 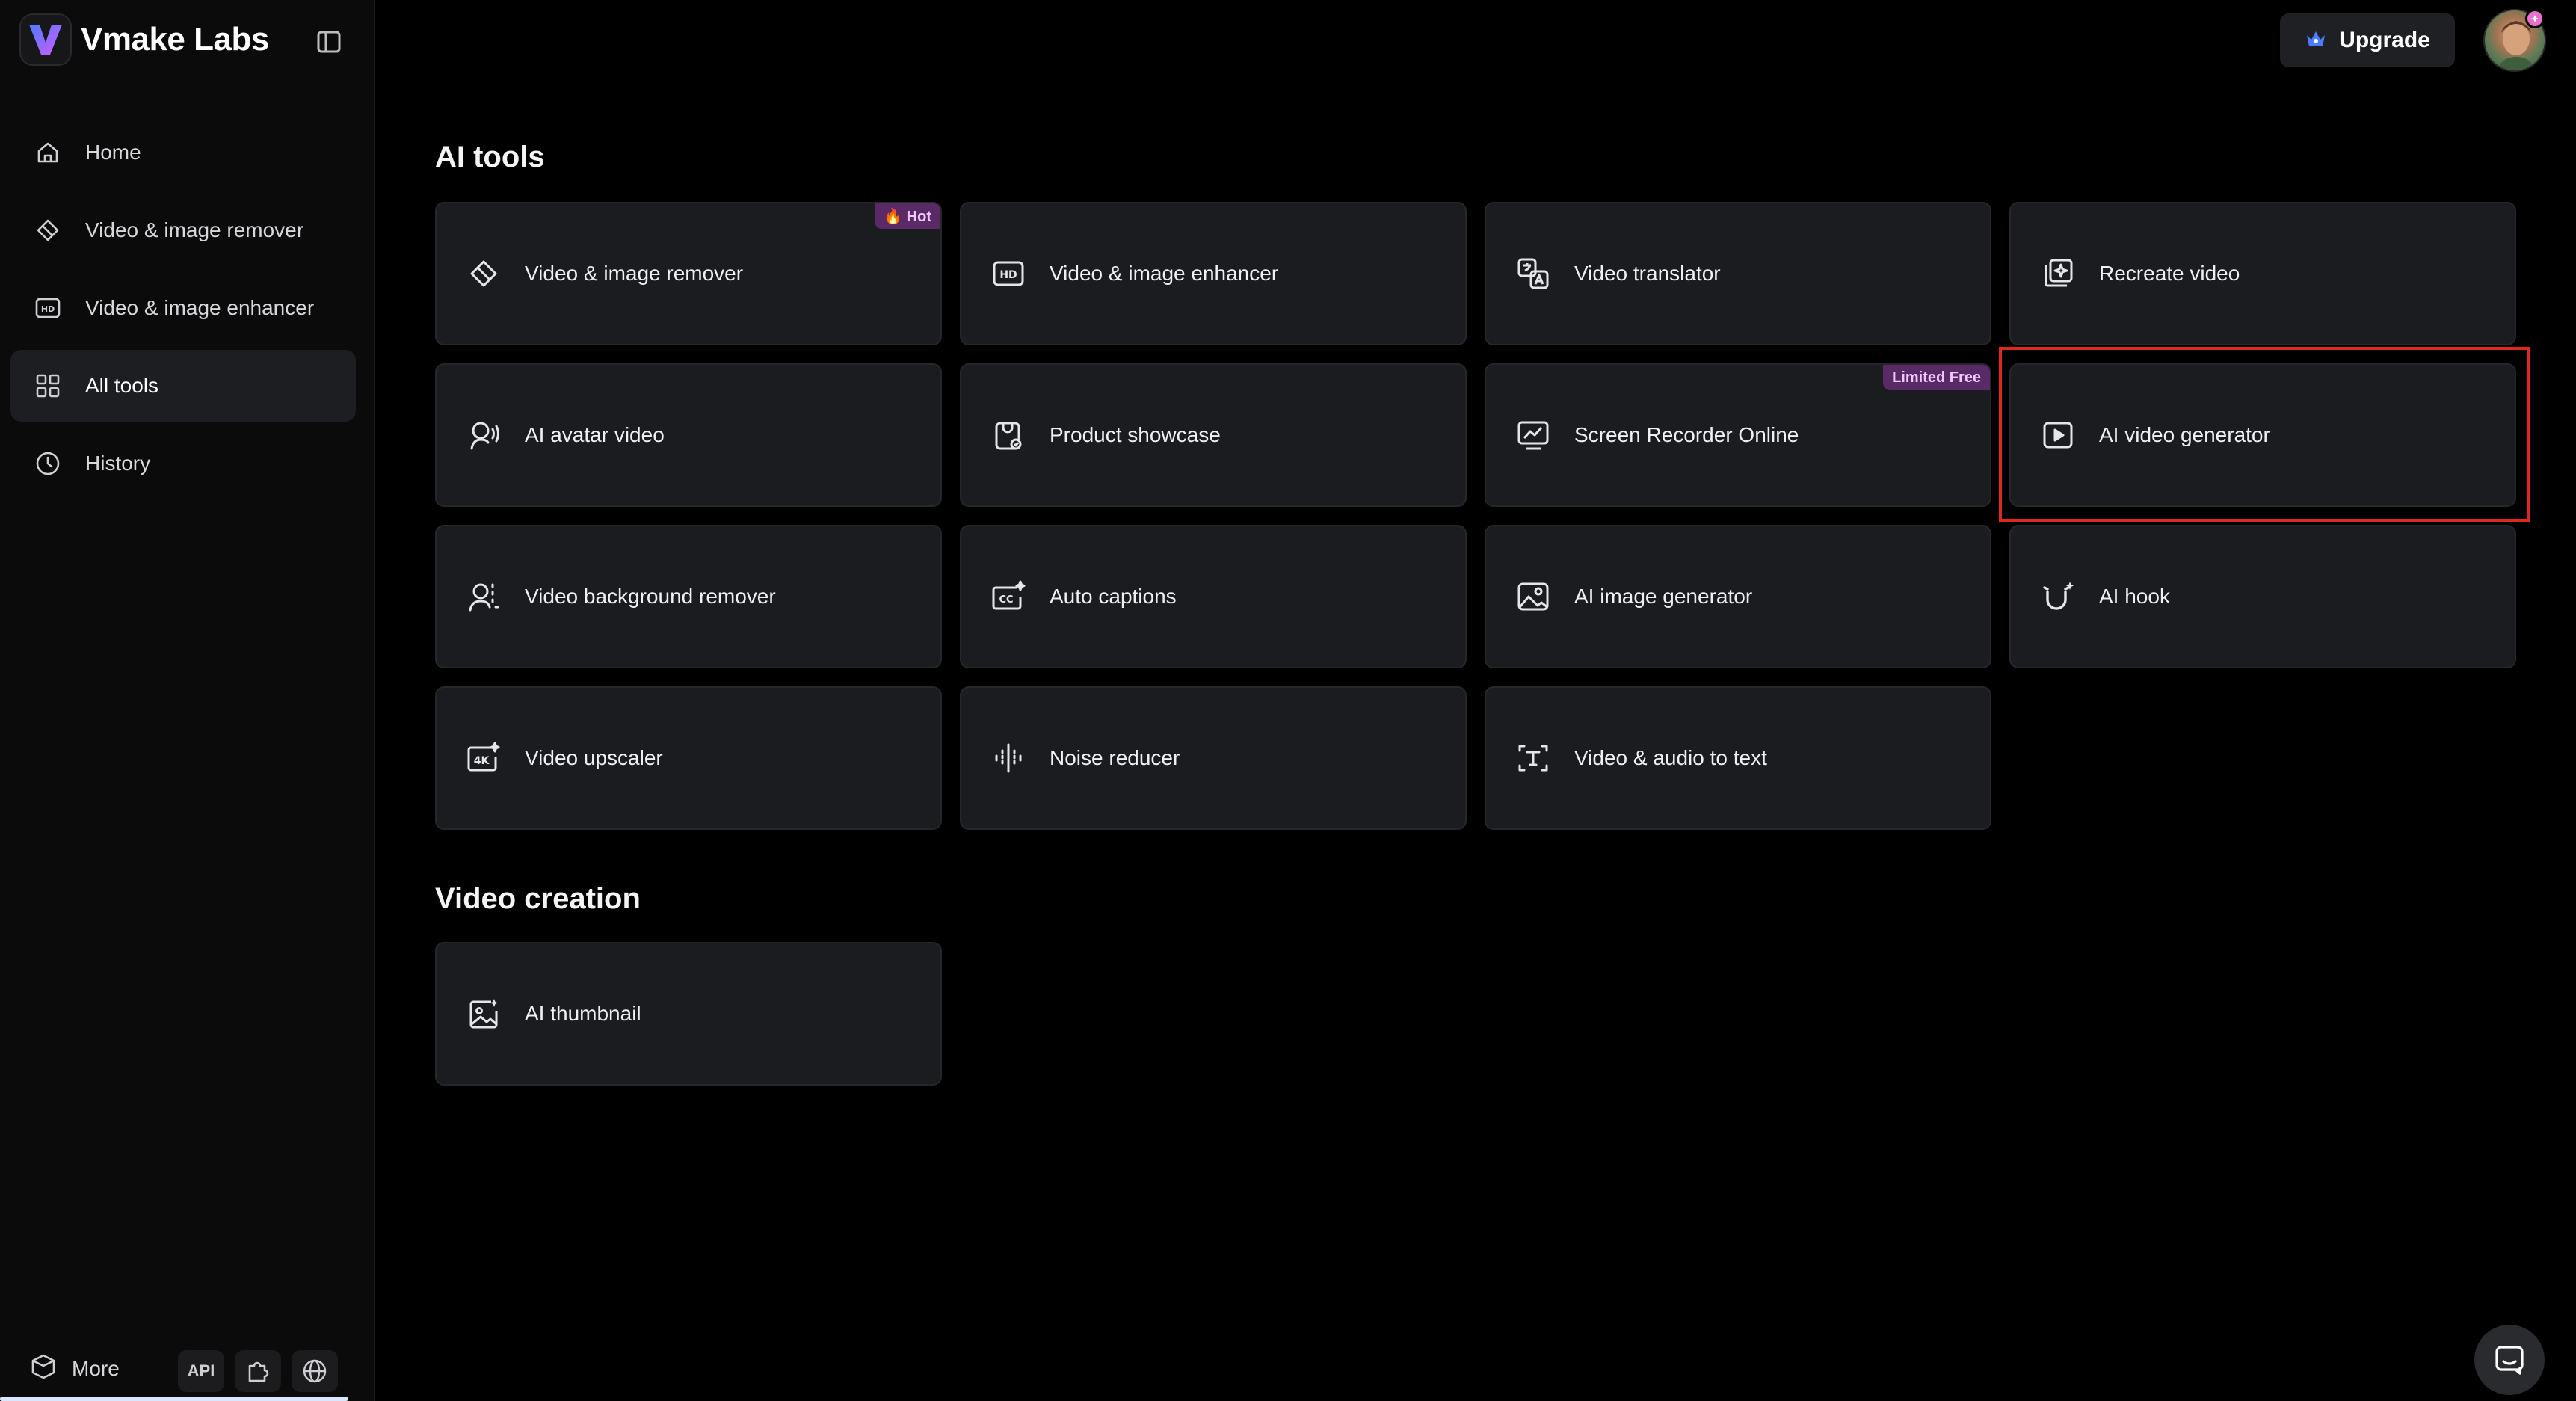 I want to click on person-cutout-icon, so click(x=483, y=596).